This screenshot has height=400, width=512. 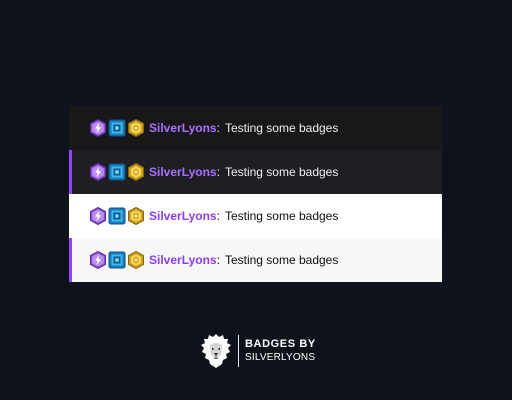 I want to click on chat-message-dark-highlighted: SilverLyons : Testing some badges, so click(x=255, y=172).